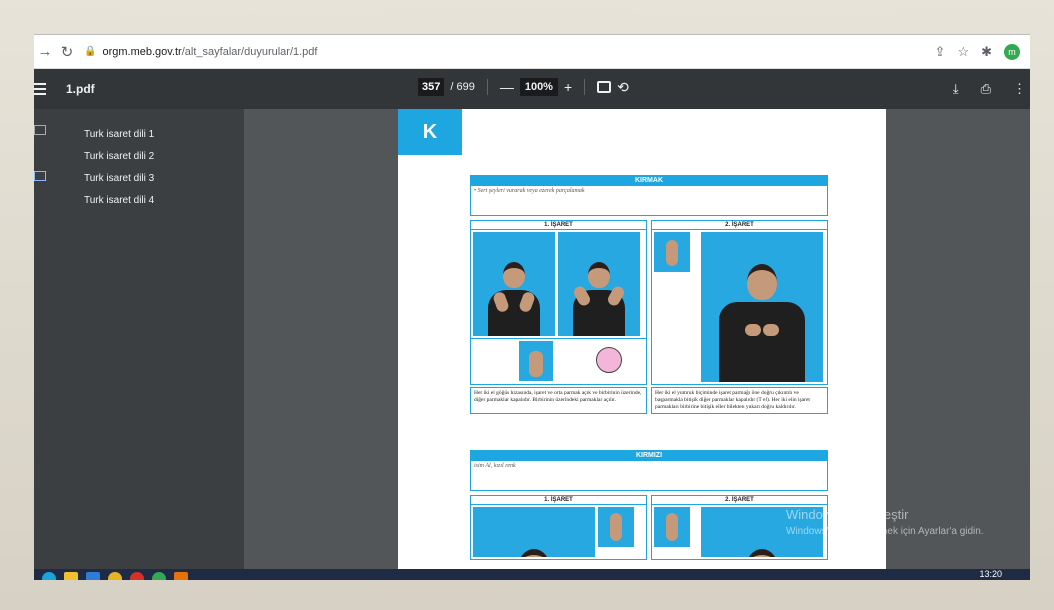 This screenshot has width=1054, height=610. I want to click on chrome-taskbar-icon, so click(159, 576).